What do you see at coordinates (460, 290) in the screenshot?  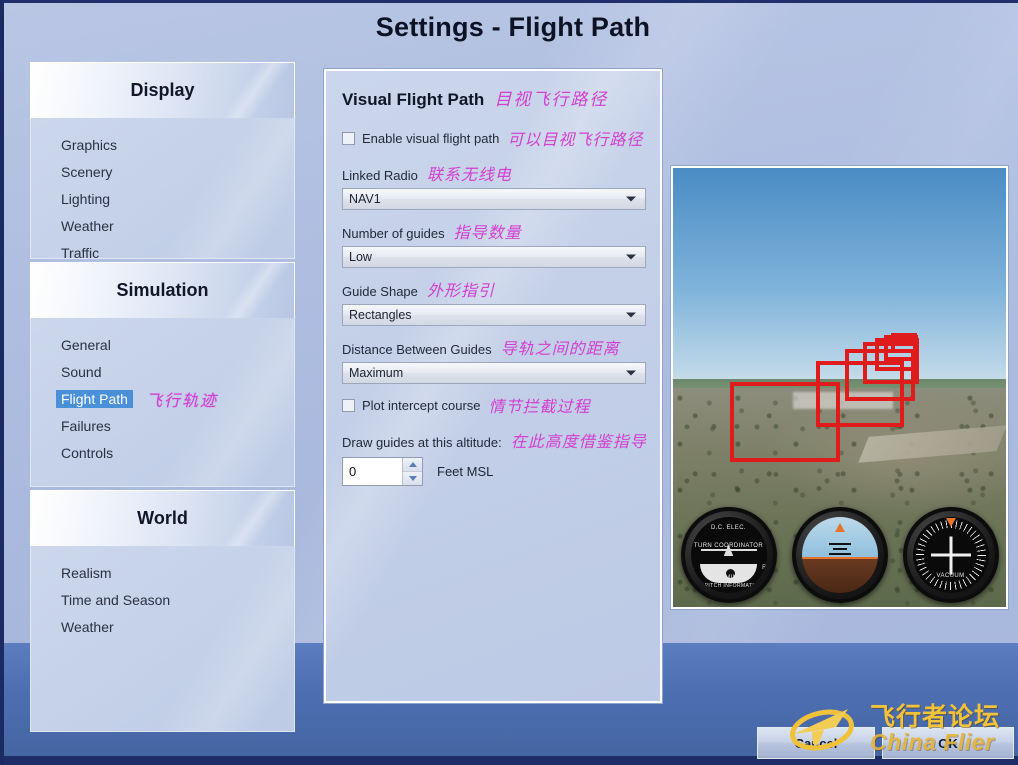 I see `annotation-guide-shape: 外形指引` at bounding box center [460, 290].